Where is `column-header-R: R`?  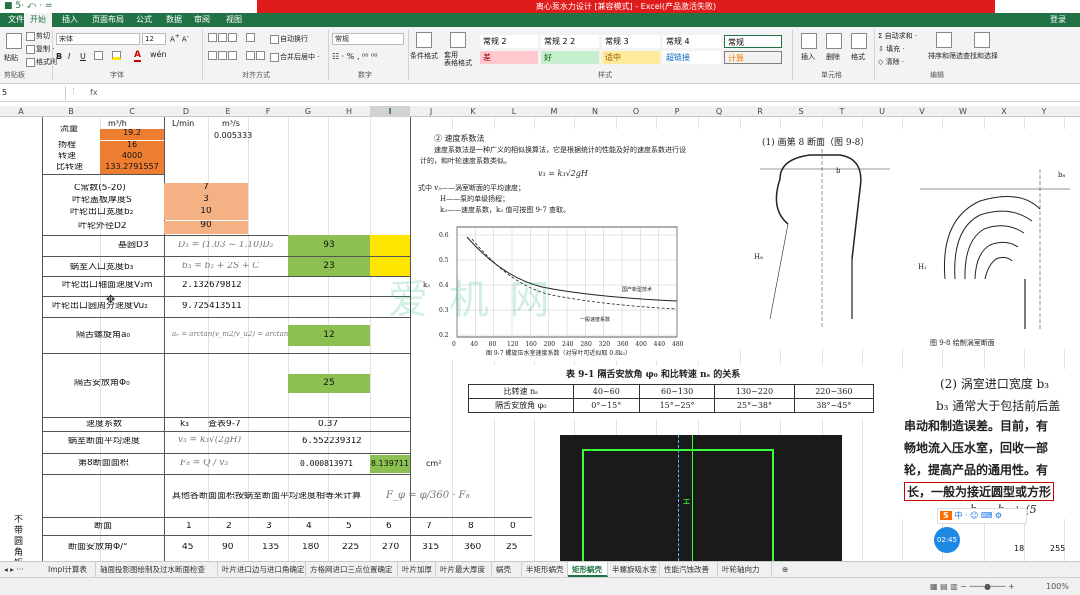
column-header-R: R is located at coordinates (760, 111).